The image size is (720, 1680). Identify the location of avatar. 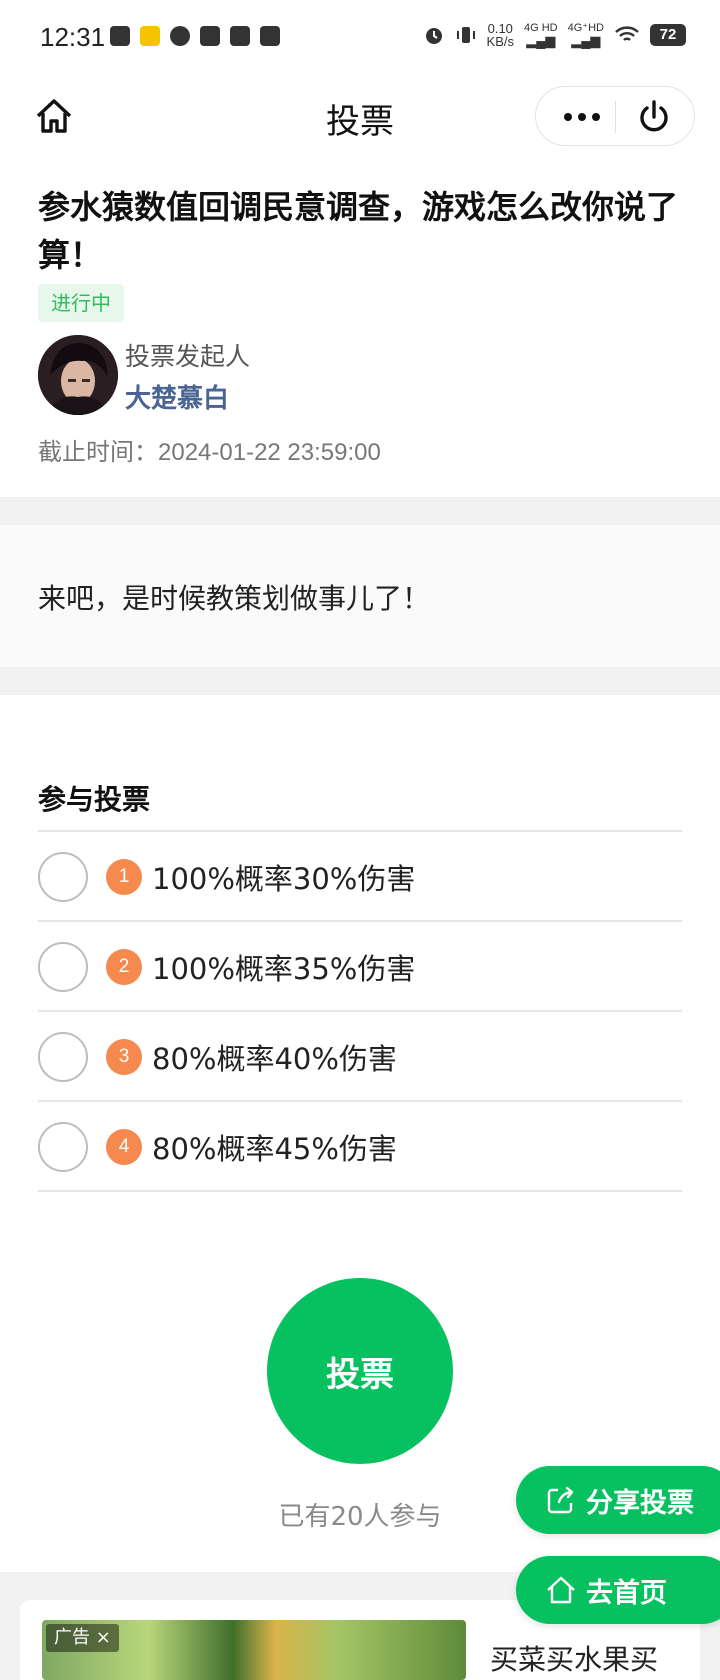
(78, 375).